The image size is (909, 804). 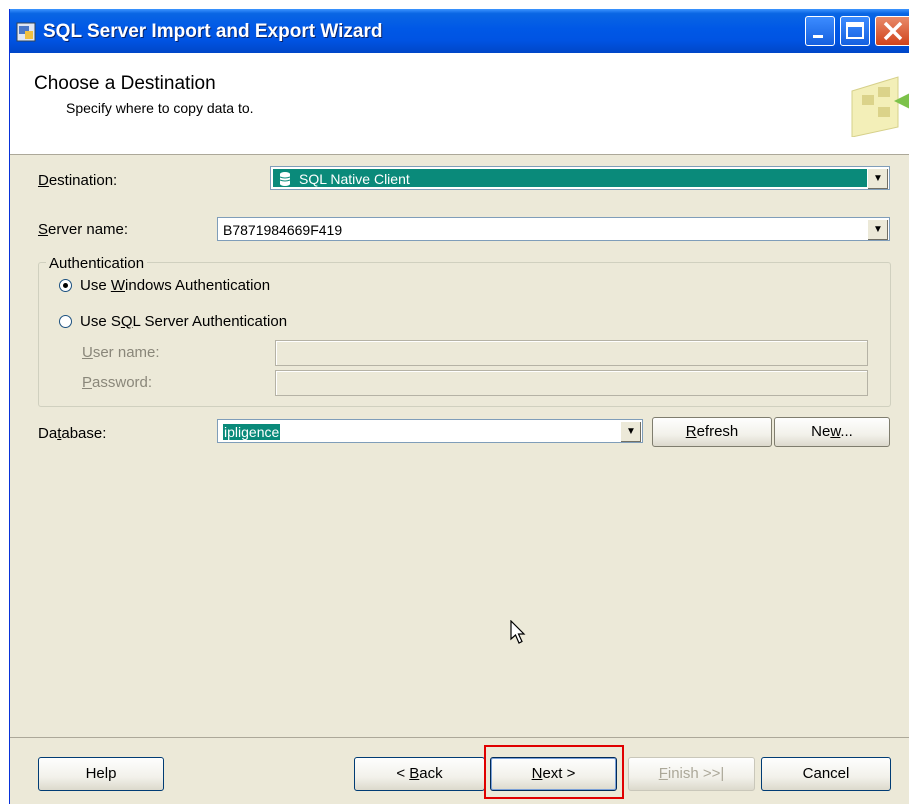 I want to click on minimize-button, so click(x=820, y=31).